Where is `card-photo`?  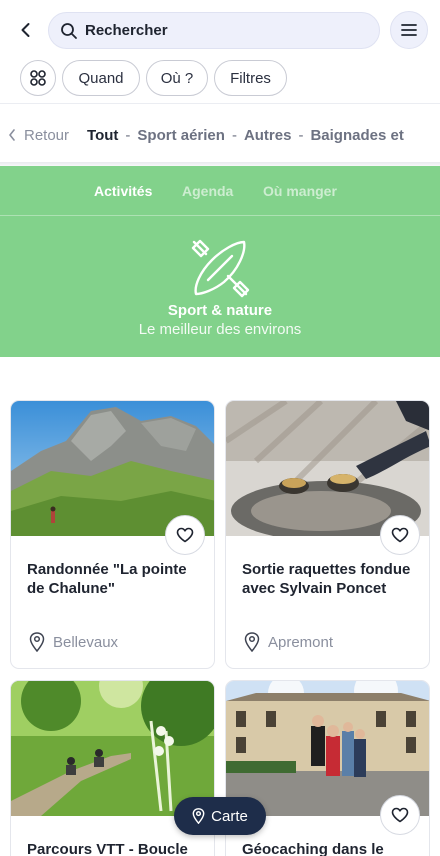 card-photo is located at coordinates (112, 748).